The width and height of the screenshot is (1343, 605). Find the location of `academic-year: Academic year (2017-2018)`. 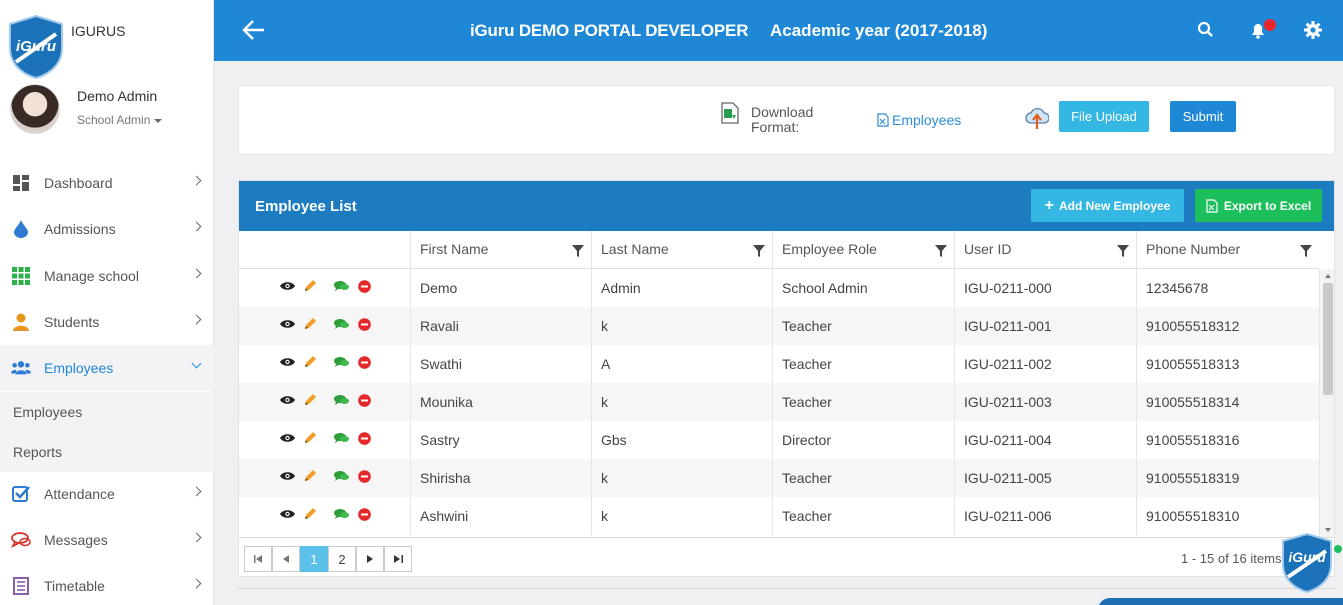

academic-year: Academic year (2017-2018) is located at coordinates (878, 31).